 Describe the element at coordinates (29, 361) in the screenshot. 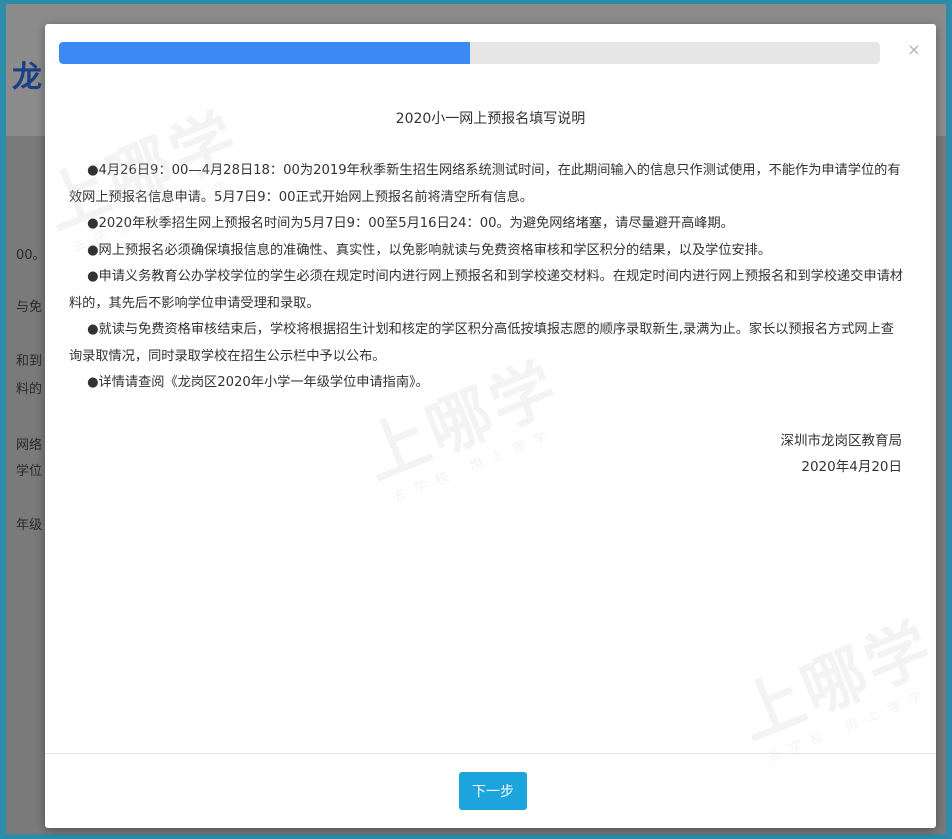

I see `background-text: 和到` at that location.